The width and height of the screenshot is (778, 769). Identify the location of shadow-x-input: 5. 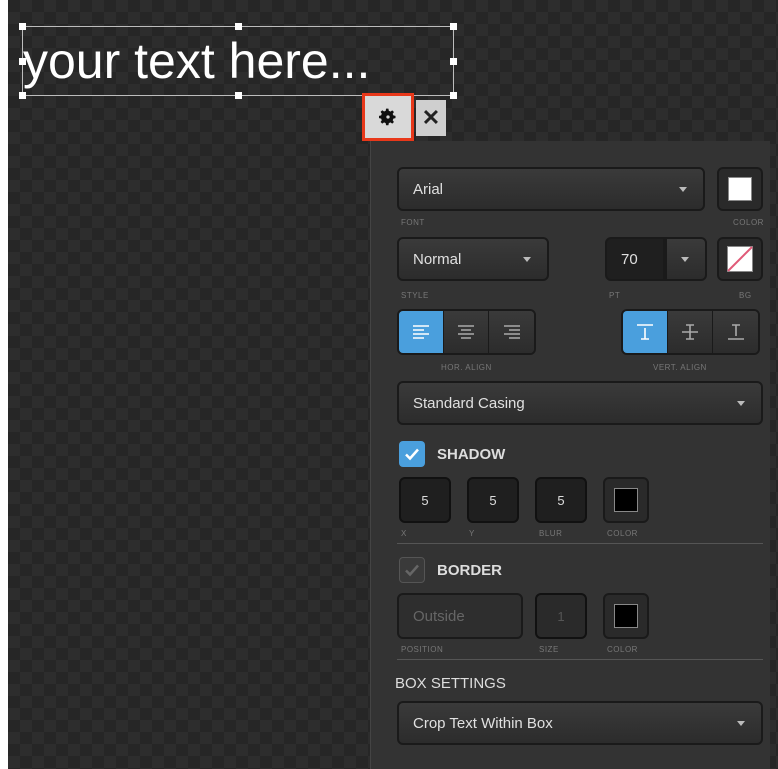
(425, 500).